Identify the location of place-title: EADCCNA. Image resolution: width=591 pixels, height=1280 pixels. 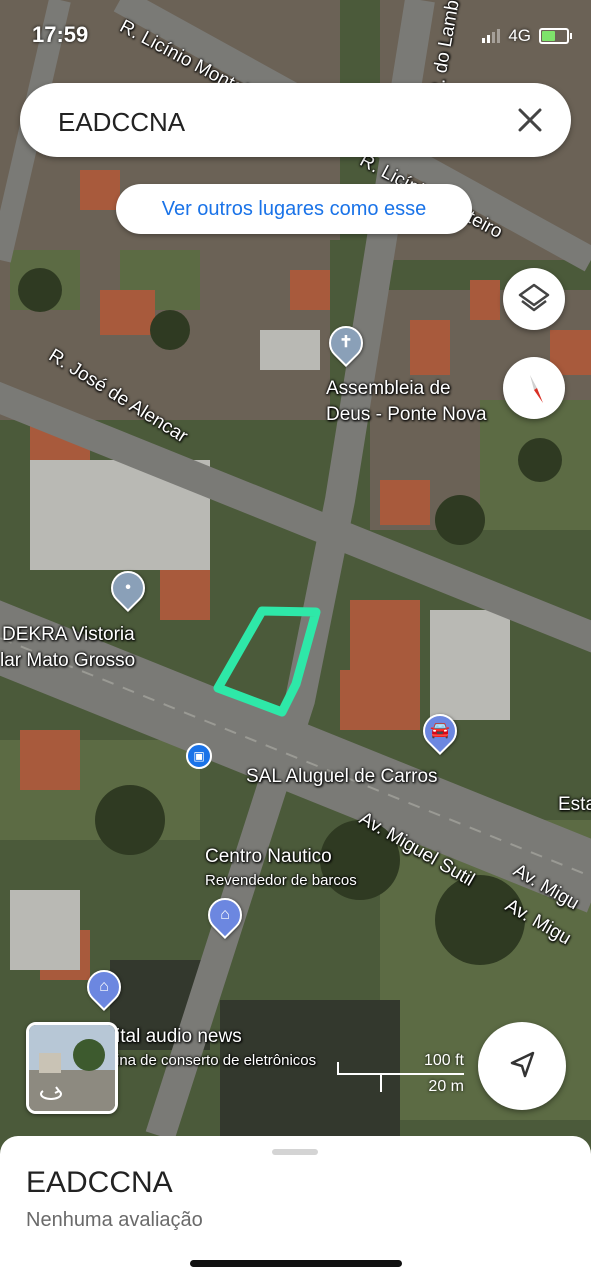
(99, 1182).